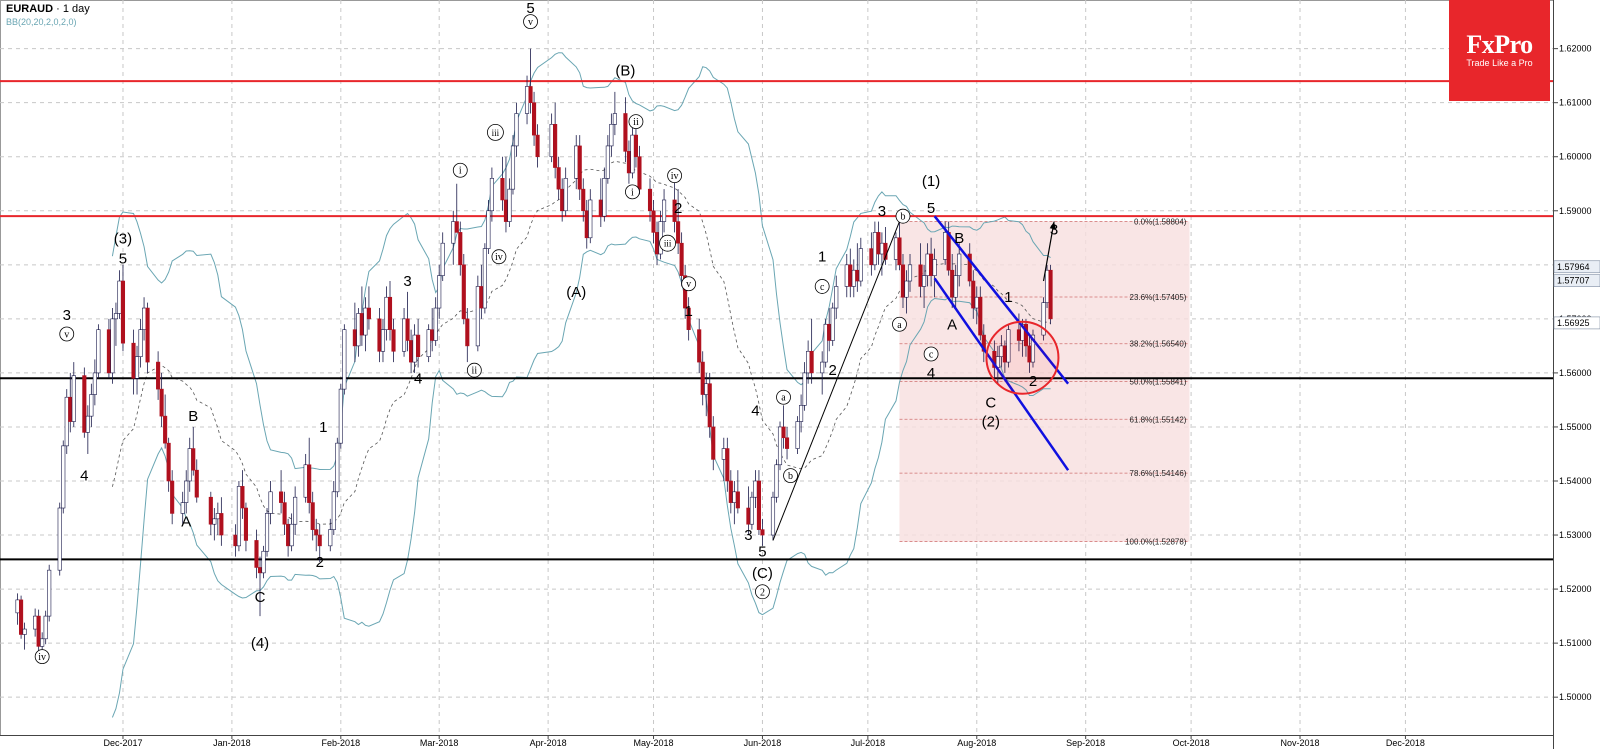 The width and height of the screenshot is (1600, 754). What do you see at coordinates (678, 208) in the screenshot?
I see `wave-label: 2` at bounding box center [678, 208].